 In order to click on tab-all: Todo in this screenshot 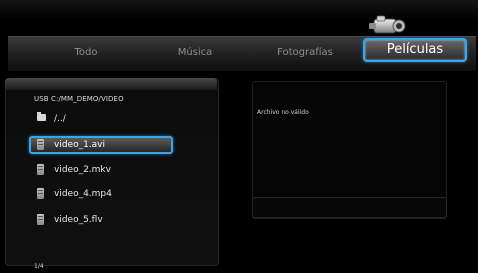, I will do `click(86, 53)`.